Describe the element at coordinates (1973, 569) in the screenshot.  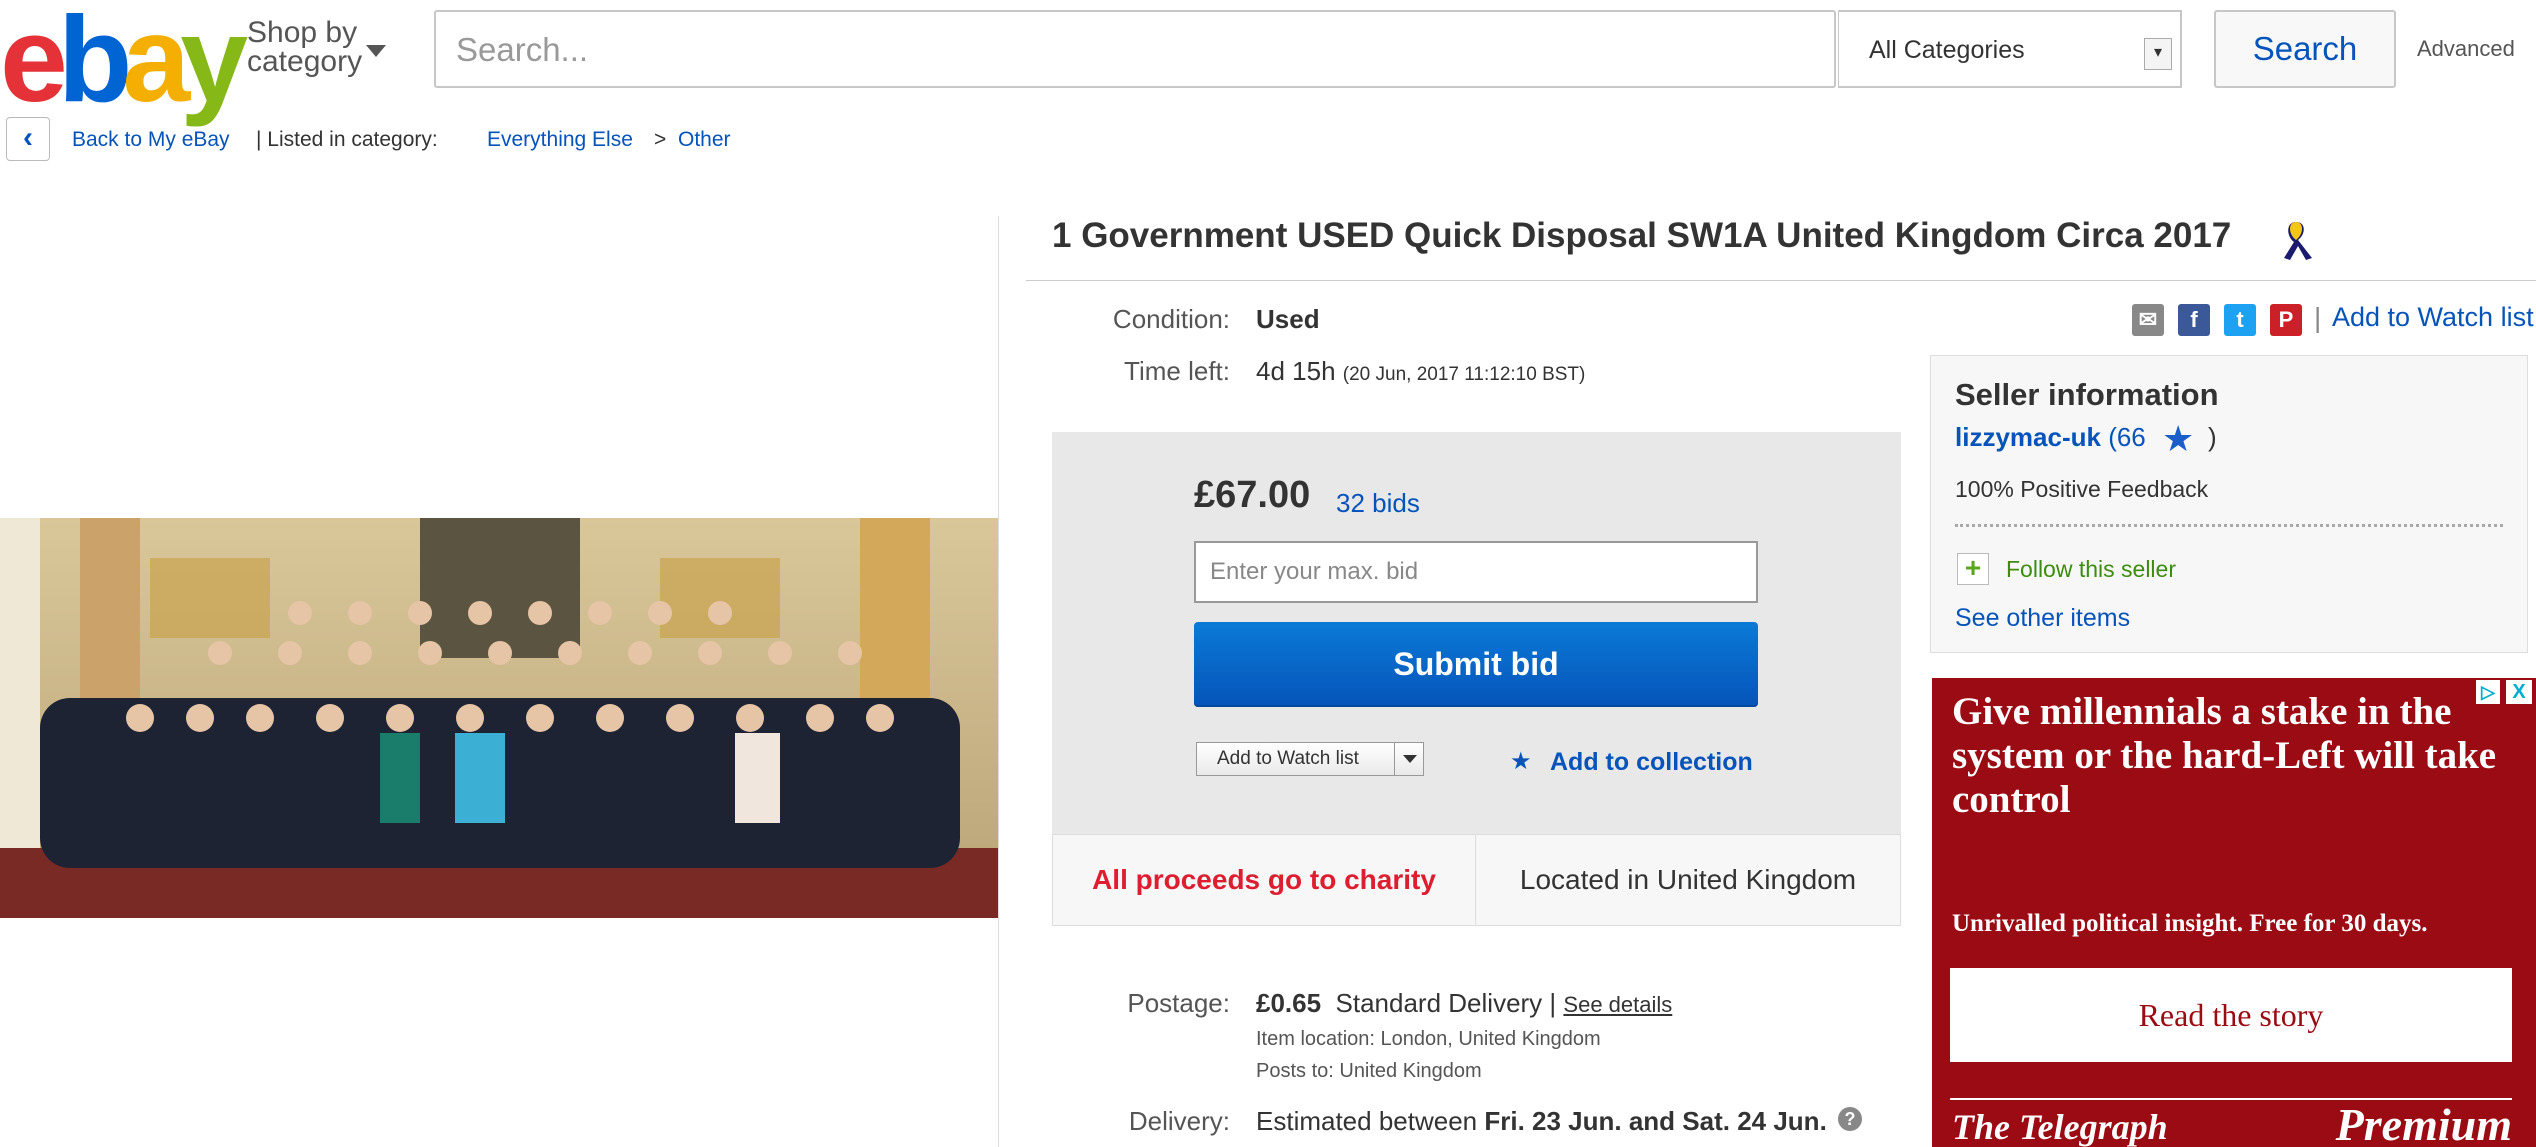
I see `plus-icon: +` at that location.